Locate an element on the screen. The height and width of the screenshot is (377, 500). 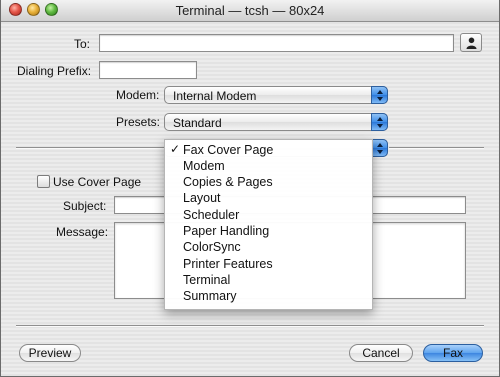
modem-label: Modem: is located at coordinates (138, 95).